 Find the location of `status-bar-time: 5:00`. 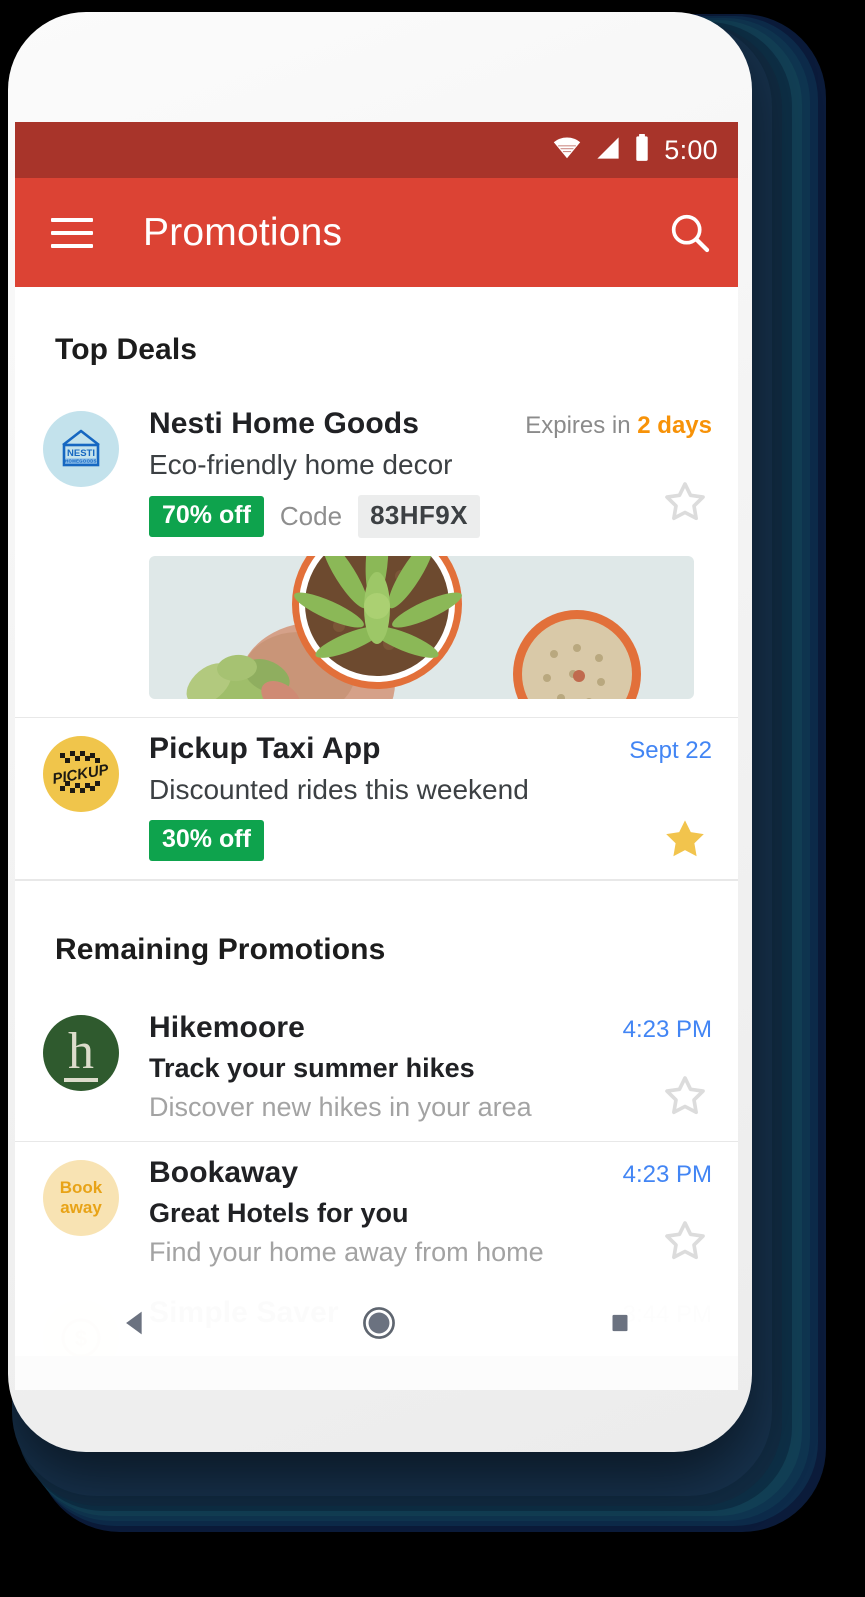

status-bar-time: 5:00 is located at coordinates (691, 149).